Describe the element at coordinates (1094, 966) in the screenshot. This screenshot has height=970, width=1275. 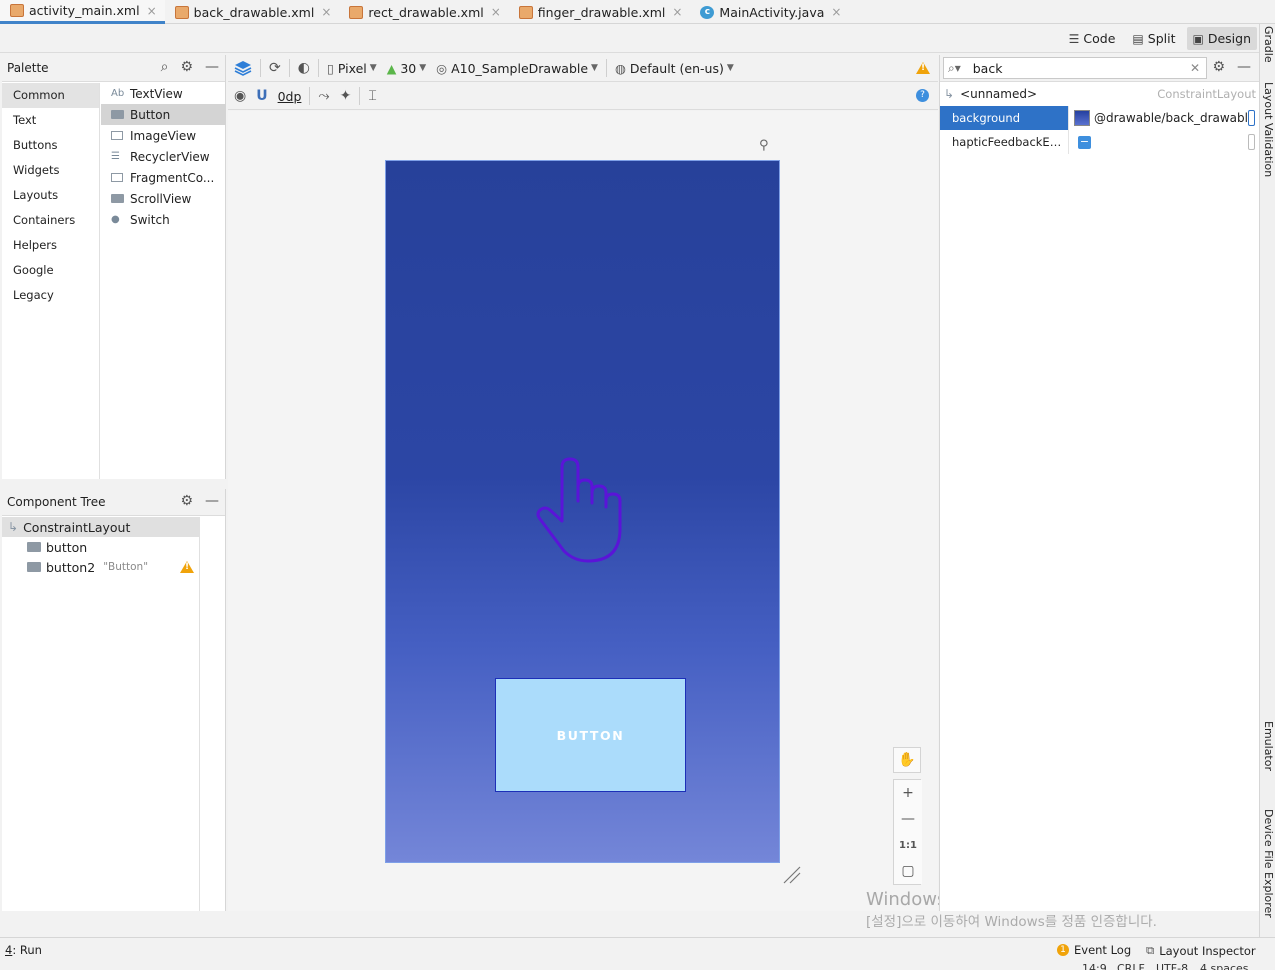
I see `caret-position: 14:9` at that location.